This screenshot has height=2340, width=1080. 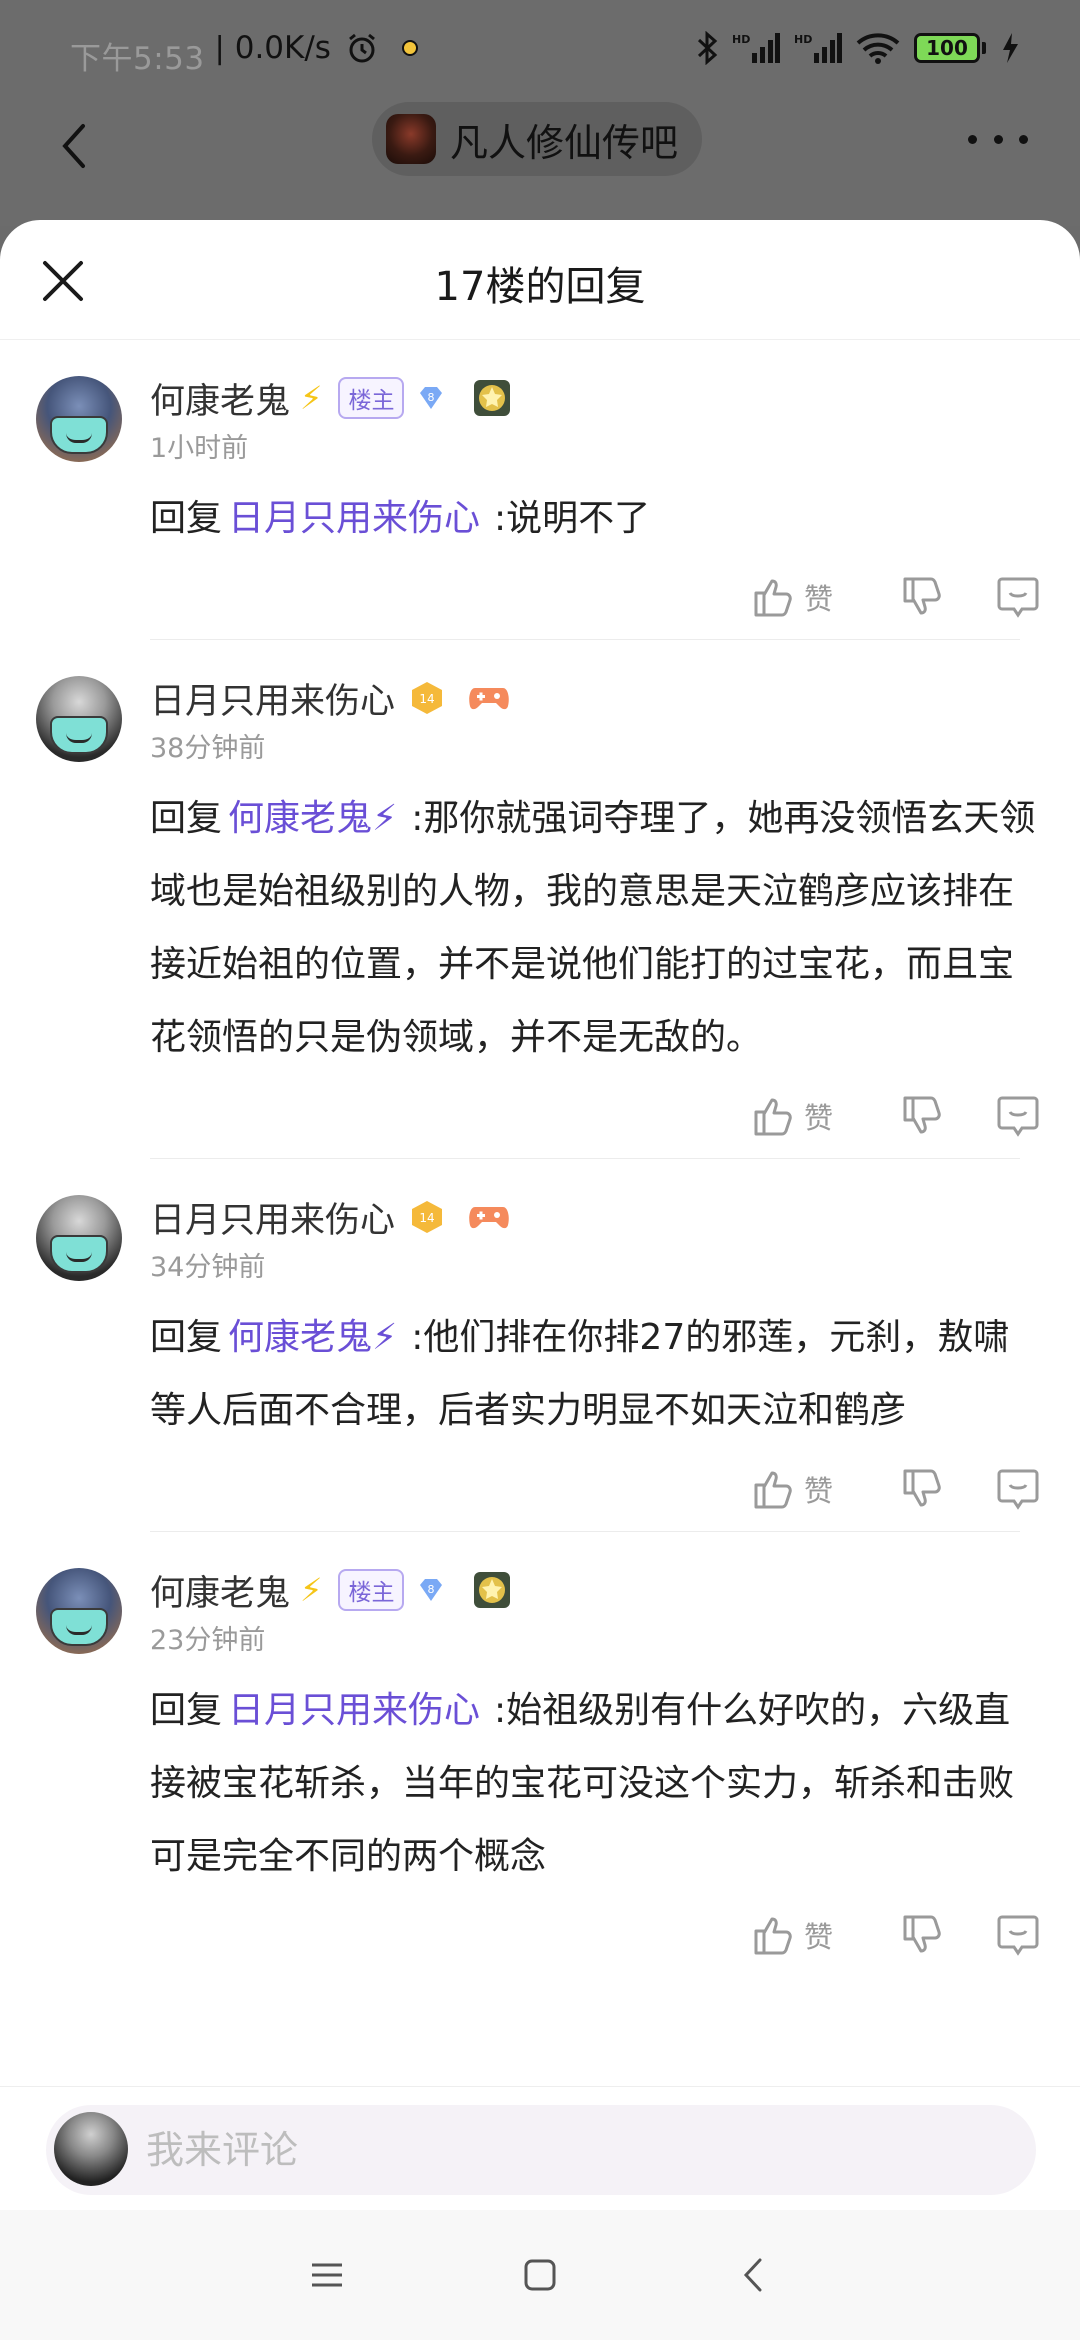 What do you see at coordinates (208, 1640) in the screenshot?
I see `comment-time: 23分钟前` at bounding box center [208, 1640].